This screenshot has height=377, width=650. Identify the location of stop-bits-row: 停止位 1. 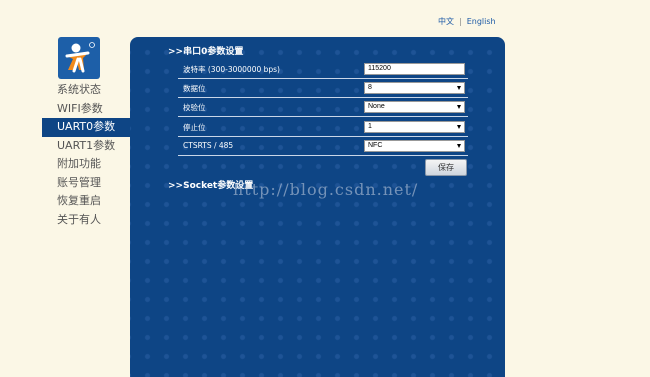
(323, 128).